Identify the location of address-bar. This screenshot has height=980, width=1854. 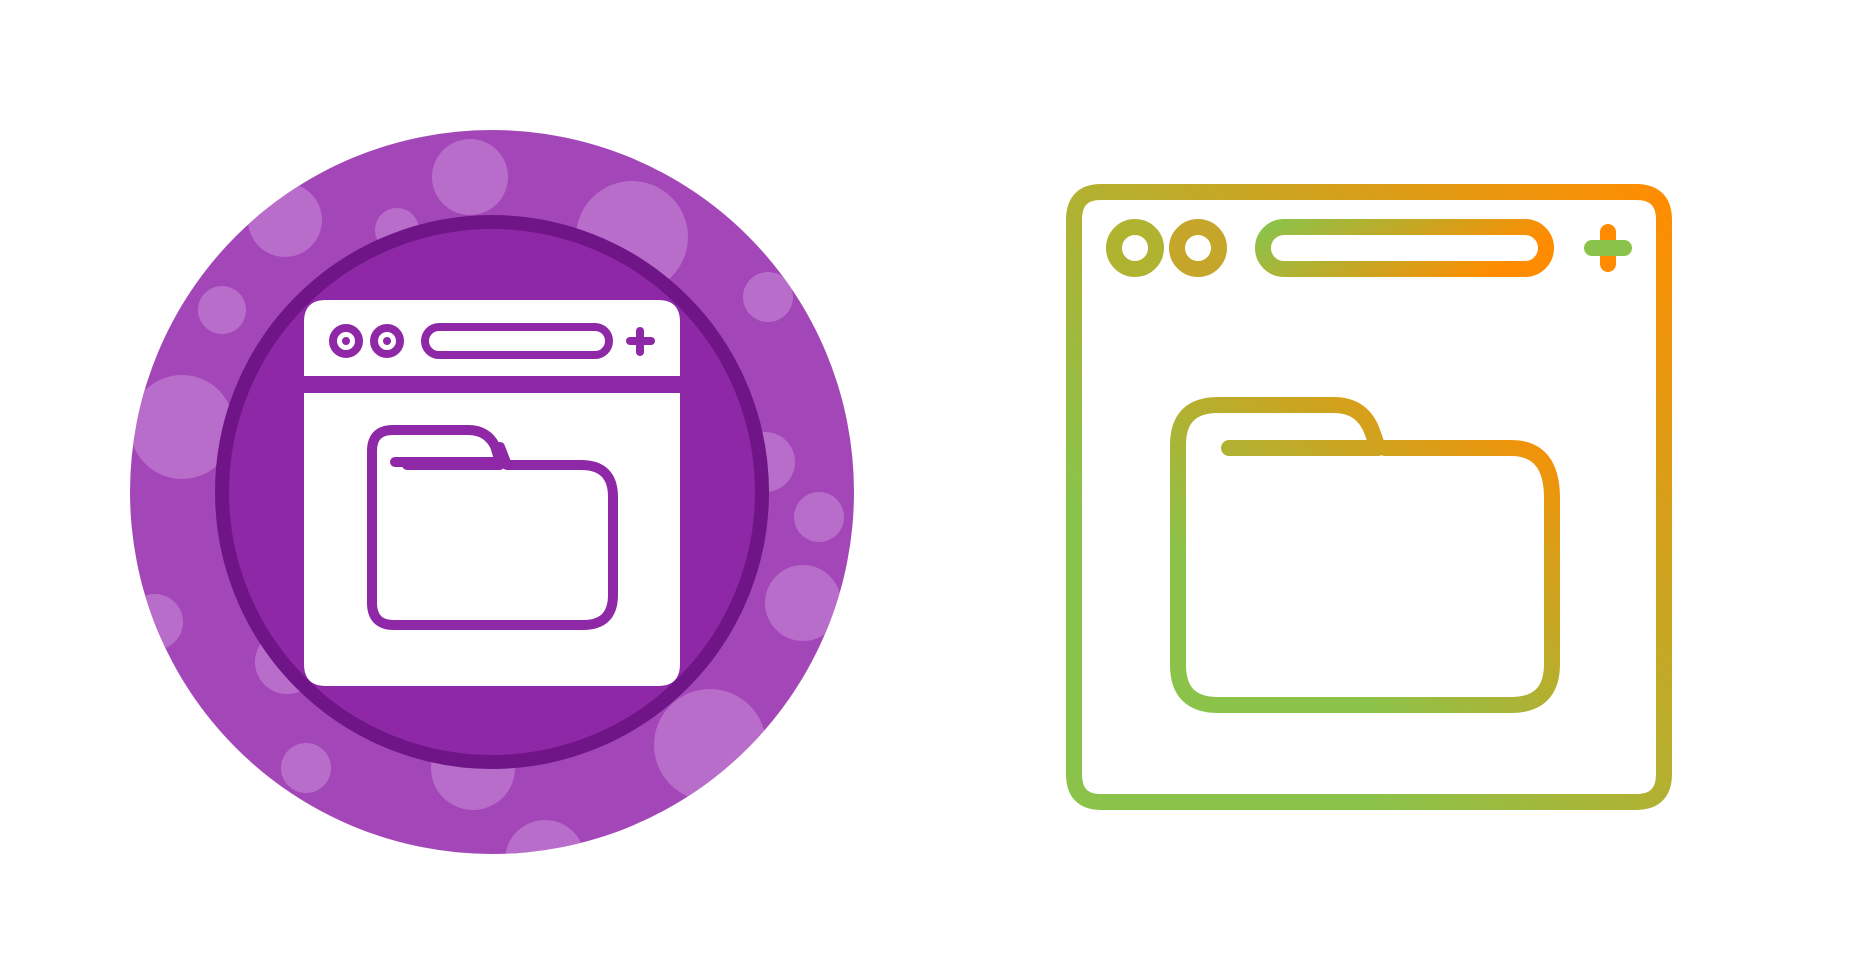
(1404, 248).